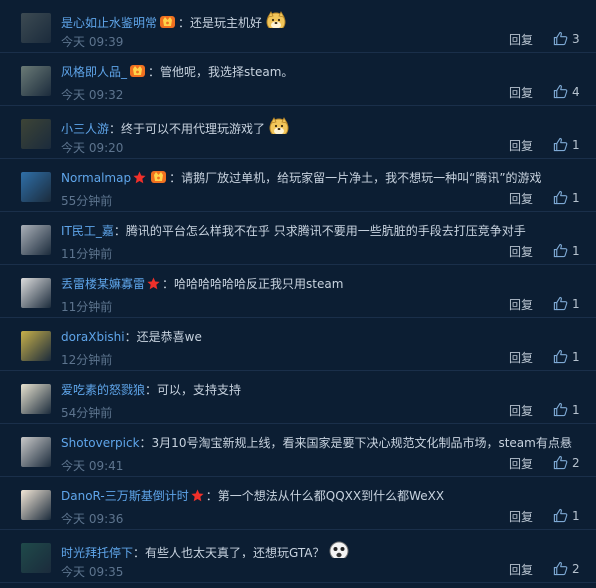 The width and height of the screenshot is (596, 588). I want to click on comment-line: 时光拜托停下：有些人也太天真了，还想玩GTA？, so click(324, 549).